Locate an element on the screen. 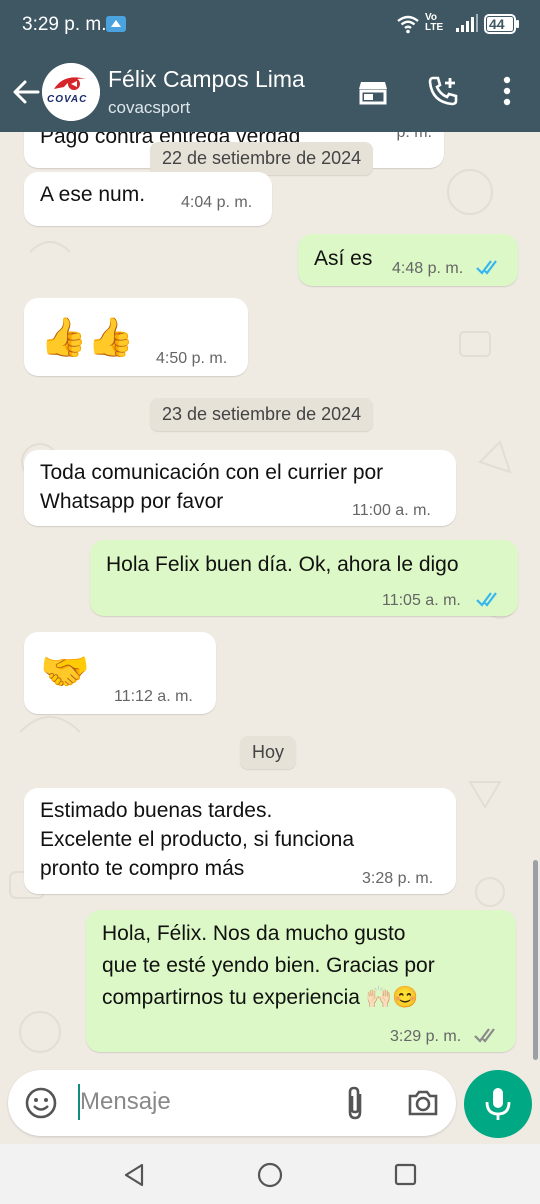 The image size is (540, 1204). message-placeholder: Mensaje is located at coordinates (125, 1101).